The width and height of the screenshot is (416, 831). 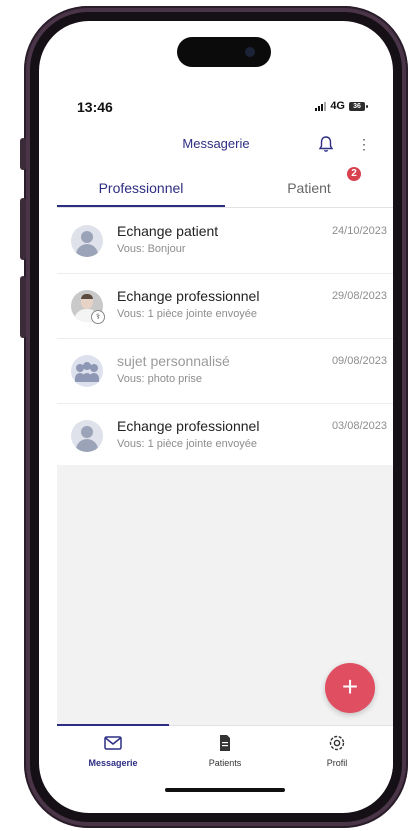 What do you see at coordinates (225, 207) in the screenshot?
I see `tab-divider` at bounding box center [225, 207].